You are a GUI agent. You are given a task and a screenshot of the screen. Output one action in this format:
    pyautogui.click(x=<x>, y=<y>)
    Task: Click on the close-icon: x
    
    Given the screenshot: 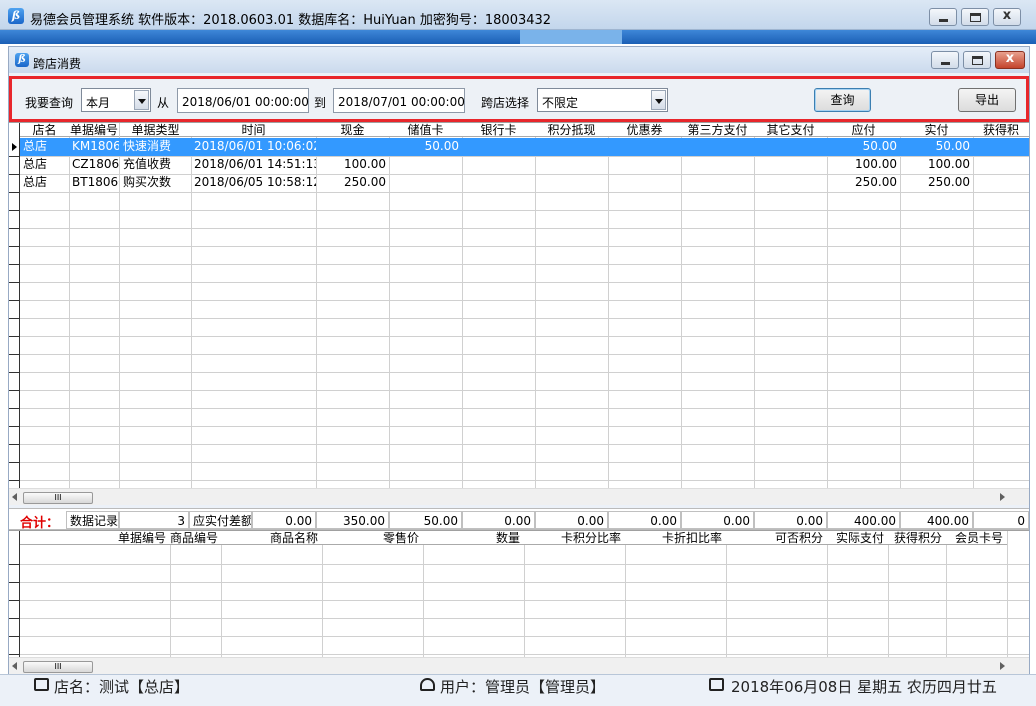 What is the action you would take?
    pyautogui.click(x=1007, y=15)
    